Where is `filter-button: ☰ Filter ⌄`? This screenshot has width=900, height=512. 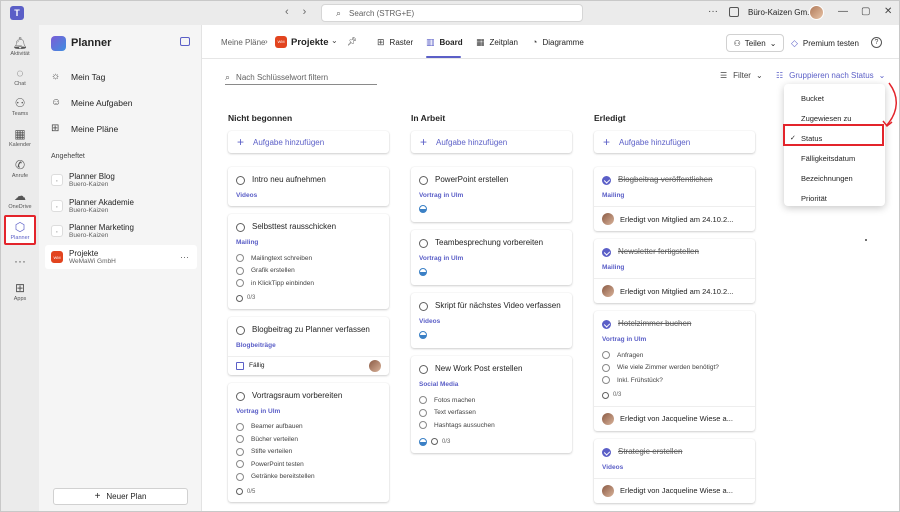 filter-button: ☰ Filter ⌄ is located at coordinates (741, 75).